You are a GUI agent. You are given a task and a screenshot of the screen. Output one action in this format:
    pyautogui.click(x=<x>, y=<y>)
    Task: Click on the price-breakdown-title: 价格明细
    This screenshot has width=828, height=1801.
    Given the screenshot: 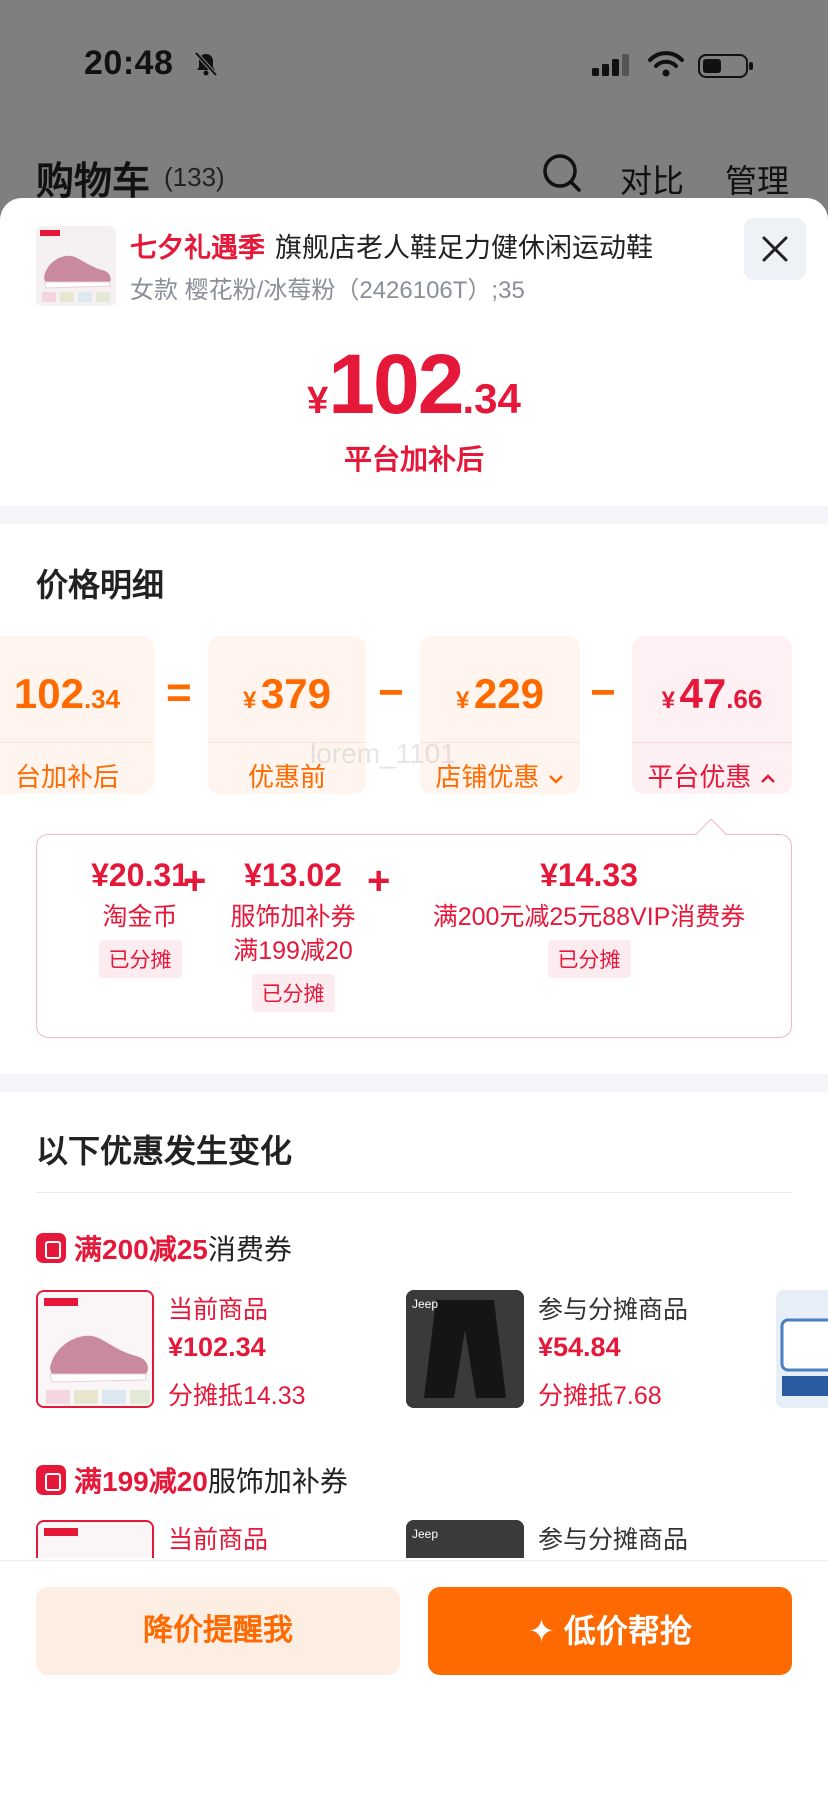 What is the action you would take?
    pyautogui.click(x=100, y=585)
    